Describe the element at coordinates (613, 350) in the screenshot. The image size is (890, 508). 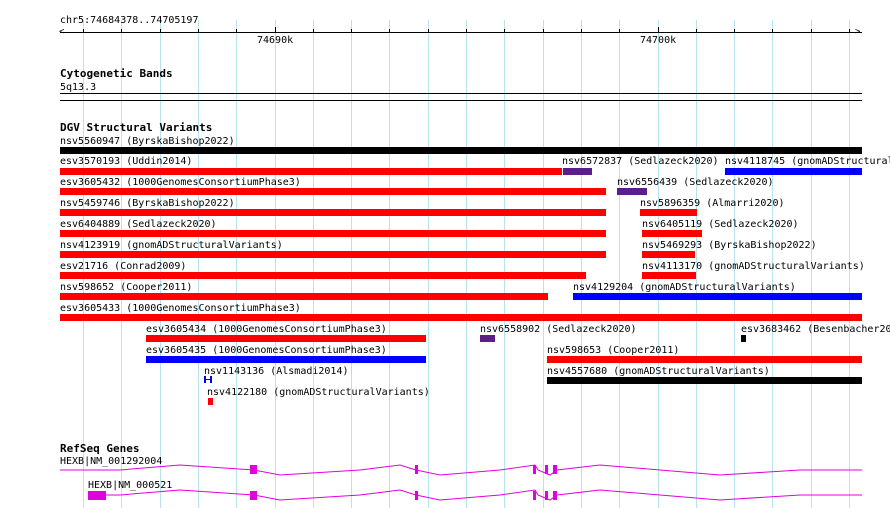
I see `feature-label: nsv598653 (Cooper2011)` at that location.